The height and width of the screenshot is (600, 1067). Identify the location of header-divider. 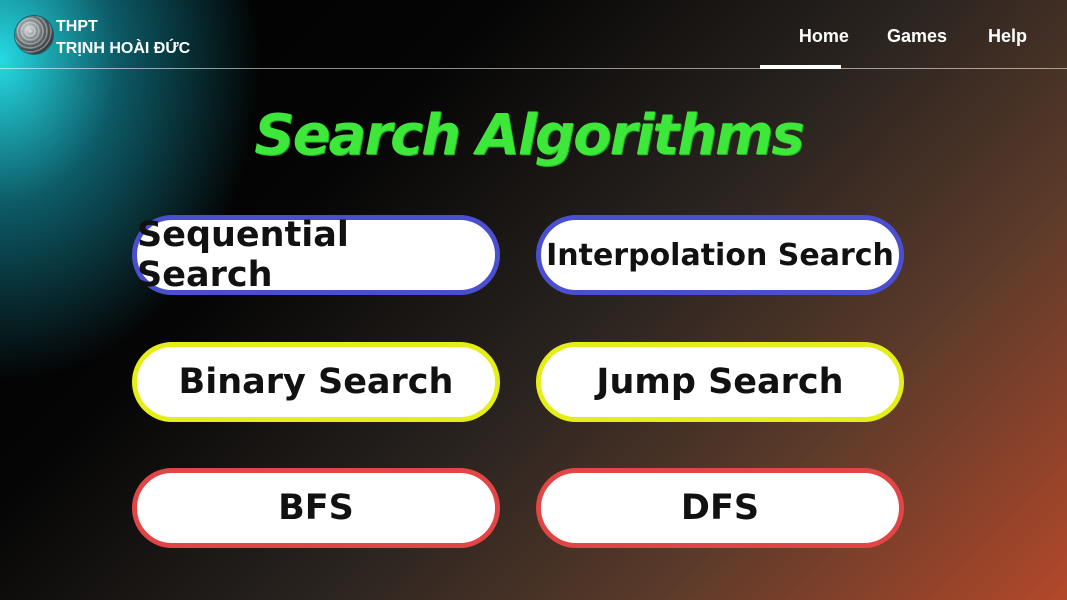
(533, 68).